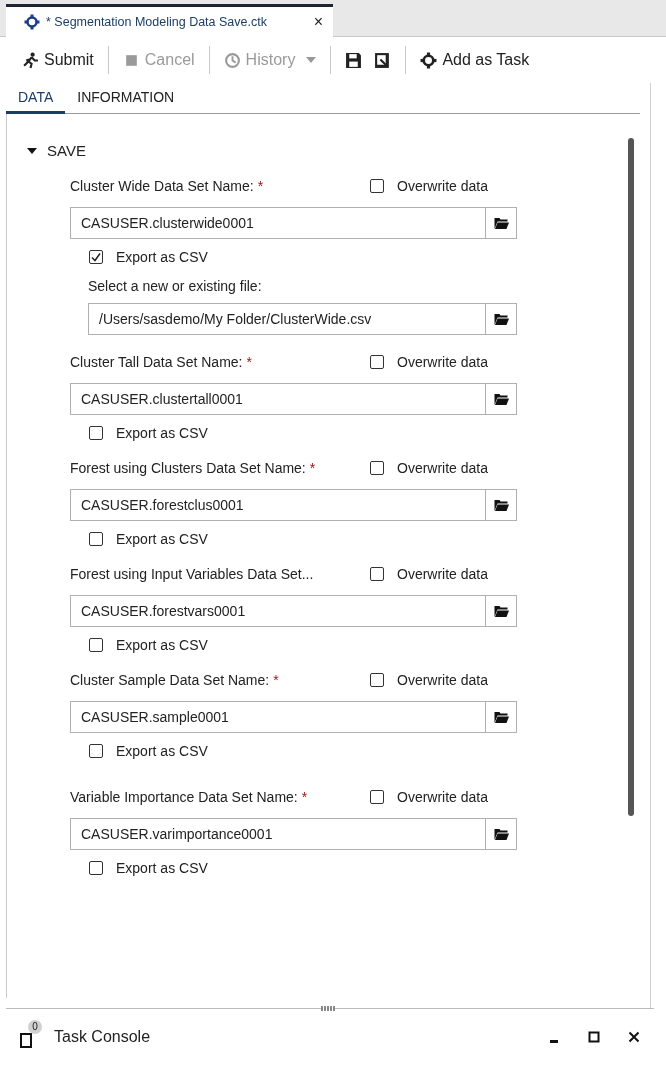 This screenshot has width=666, height=1065. Describe the element at coordinates (554, 1041) in the screenshot. I see `minimize-icon` at that location.